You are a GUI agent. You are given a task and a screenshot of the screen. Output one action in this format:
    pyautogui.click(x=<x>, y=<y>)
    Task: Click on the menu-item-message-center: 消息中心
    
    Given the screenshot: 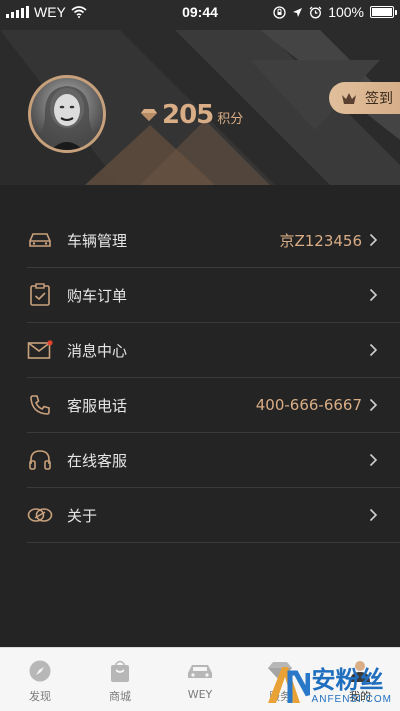 What is the action you would take?
    pyautogui.click(x=213, y=350)
    